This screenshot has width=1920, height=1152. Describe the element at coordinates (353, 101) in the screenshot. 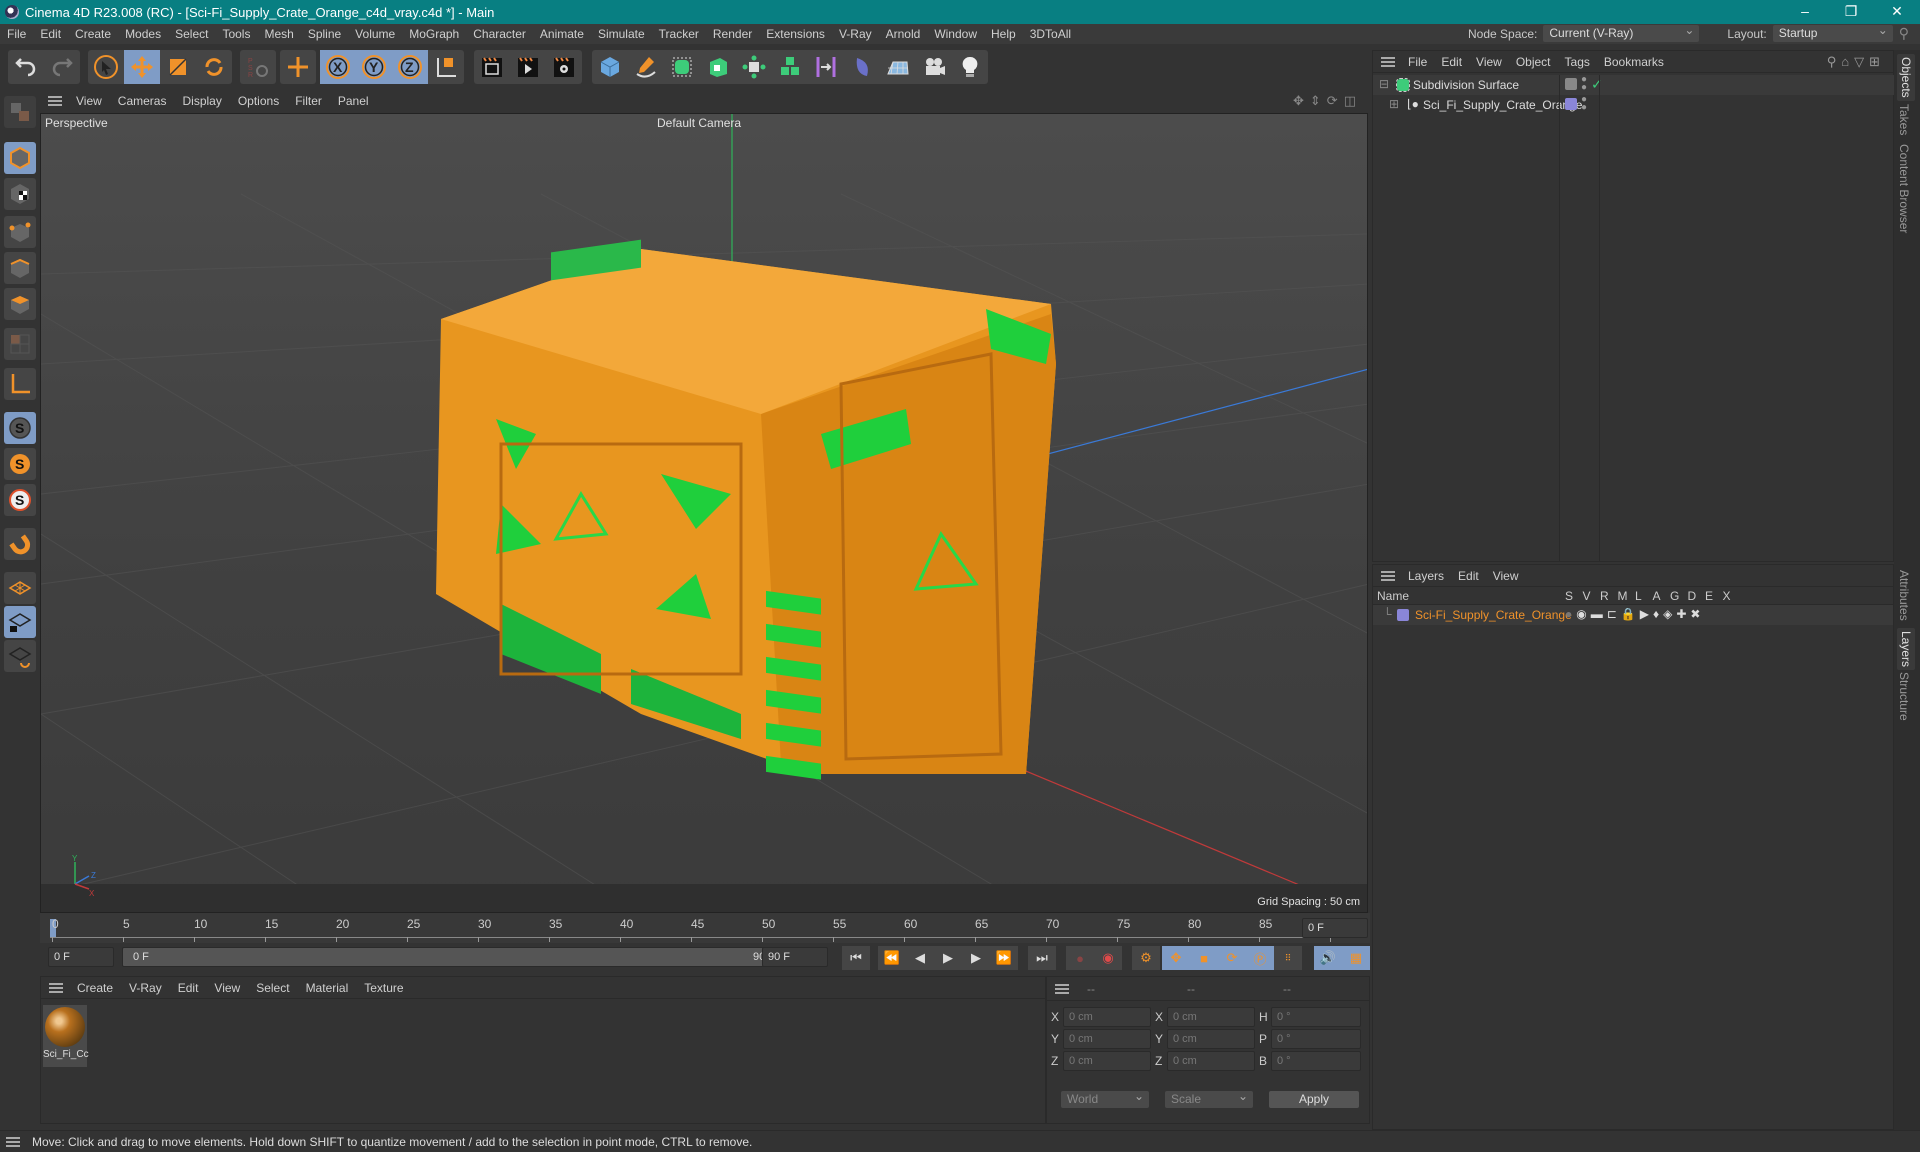

I see `viewport-menu-panel: Panel` at that location.